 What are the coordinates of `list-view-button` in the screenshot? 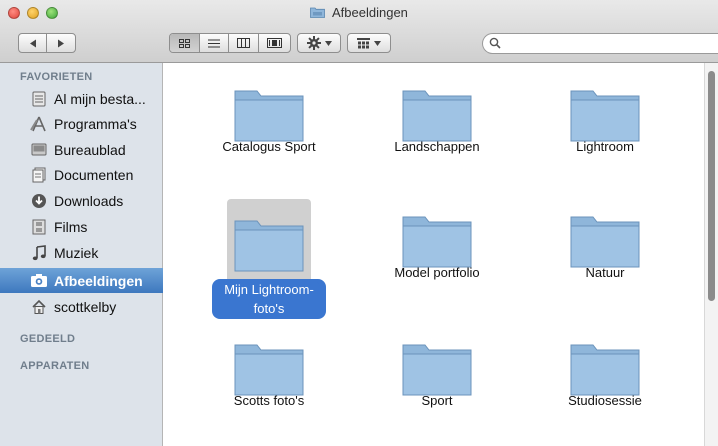 It's located at (215, 43).